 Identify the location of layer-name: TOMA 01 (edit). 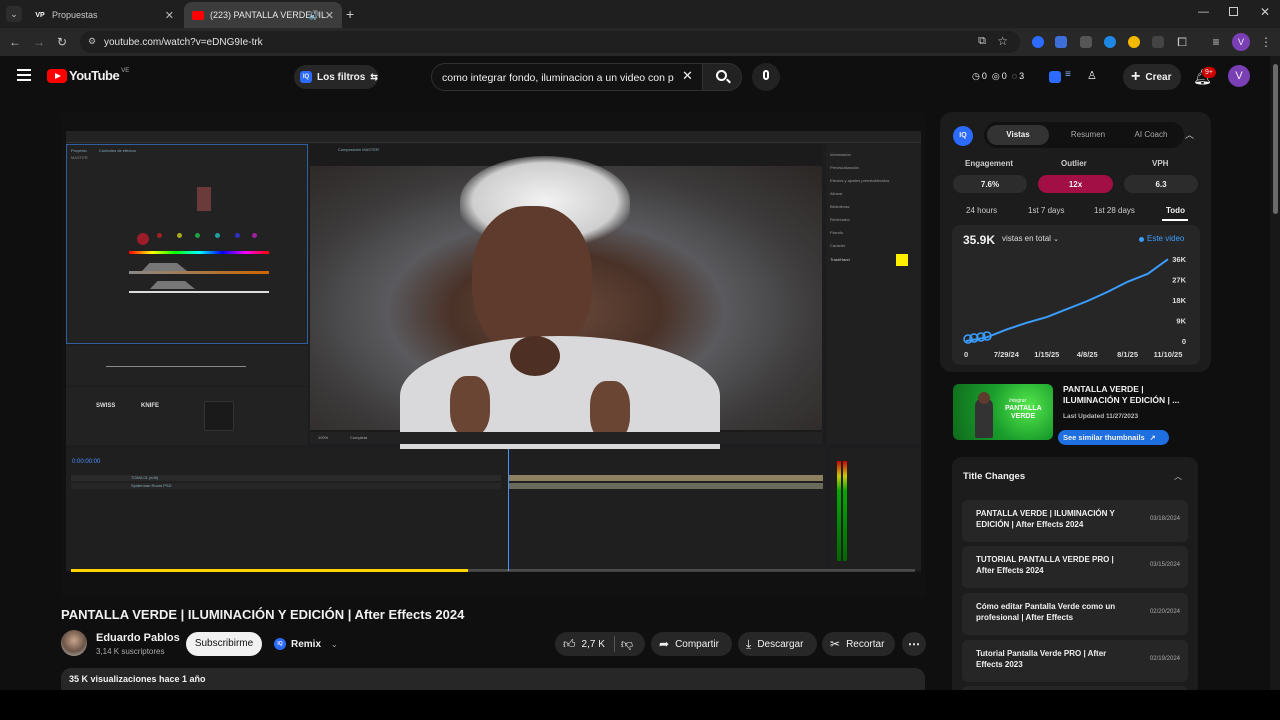
(145, 477).